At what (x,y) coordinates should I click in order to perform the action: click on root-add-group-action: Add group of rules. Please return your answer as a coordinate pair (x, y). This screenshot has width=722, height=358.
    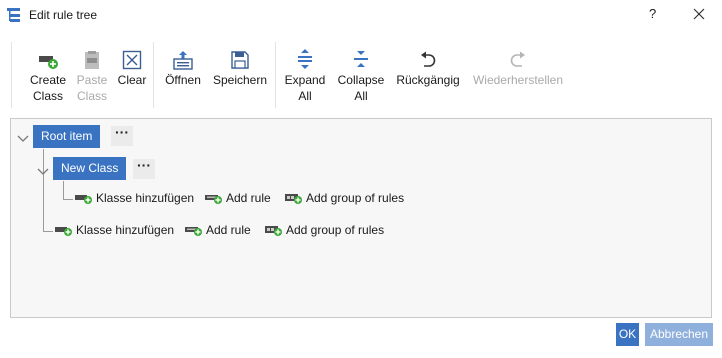
    Looking at the image, I should click on (324, 230).